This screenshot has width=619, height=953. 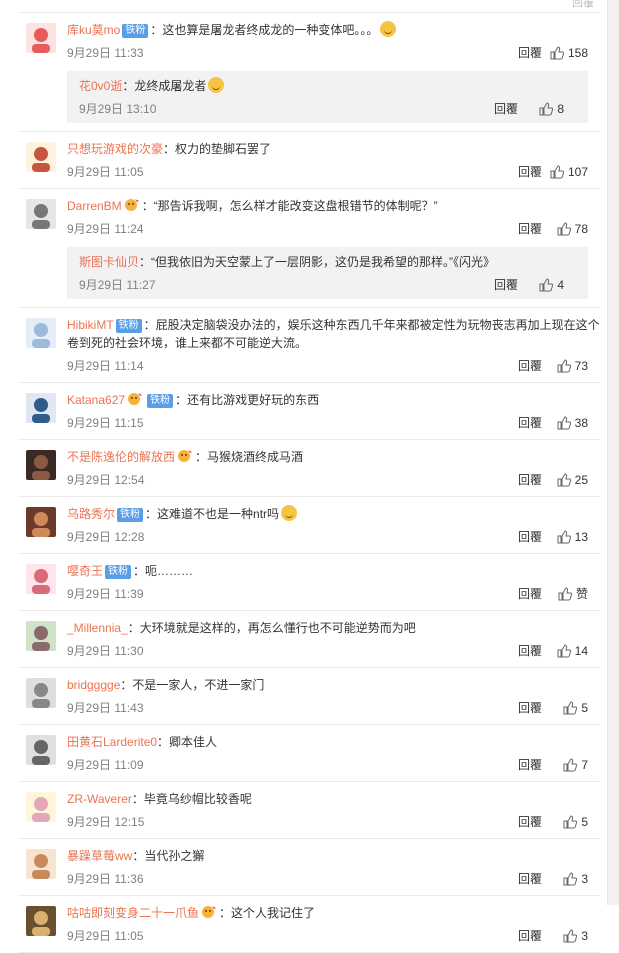 What do you see at coordinates (583, 5) in the screenshot?
I see `ghost-reply-link: 回覆` at bounding box center [583, 5].